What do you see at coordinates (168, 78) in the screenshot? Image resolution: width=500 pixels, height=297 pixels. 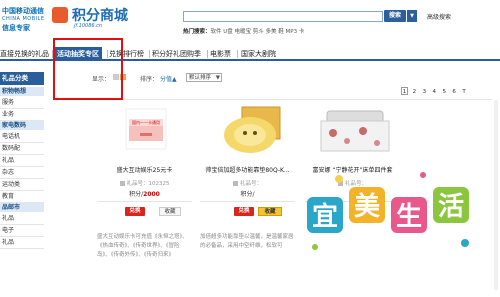 I see `sort-by-points: 分值▲` at bounding box center [168, 78].